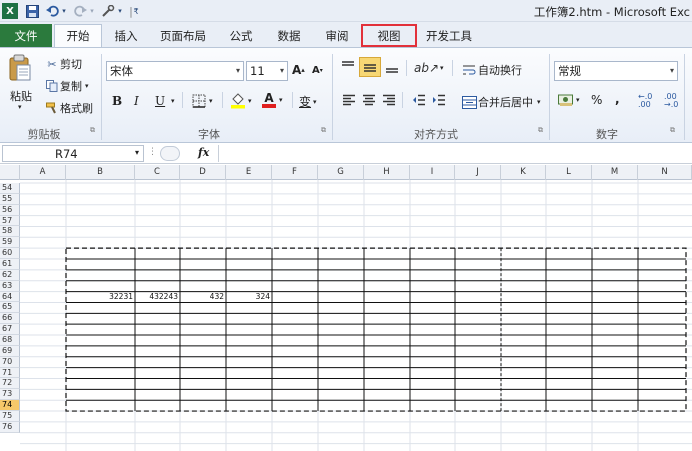 This screenshot has height=451, width=692. I want to click on align-middle-button, so click(370, 67).